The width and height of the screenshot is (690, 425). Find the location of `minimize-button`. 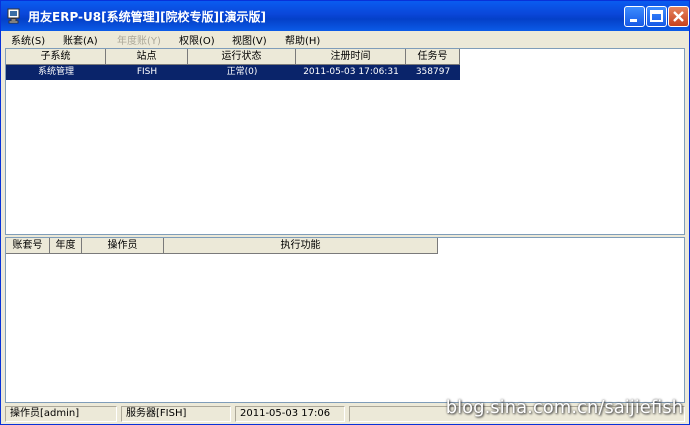

minimize-button is located at coordinates (634, 16).